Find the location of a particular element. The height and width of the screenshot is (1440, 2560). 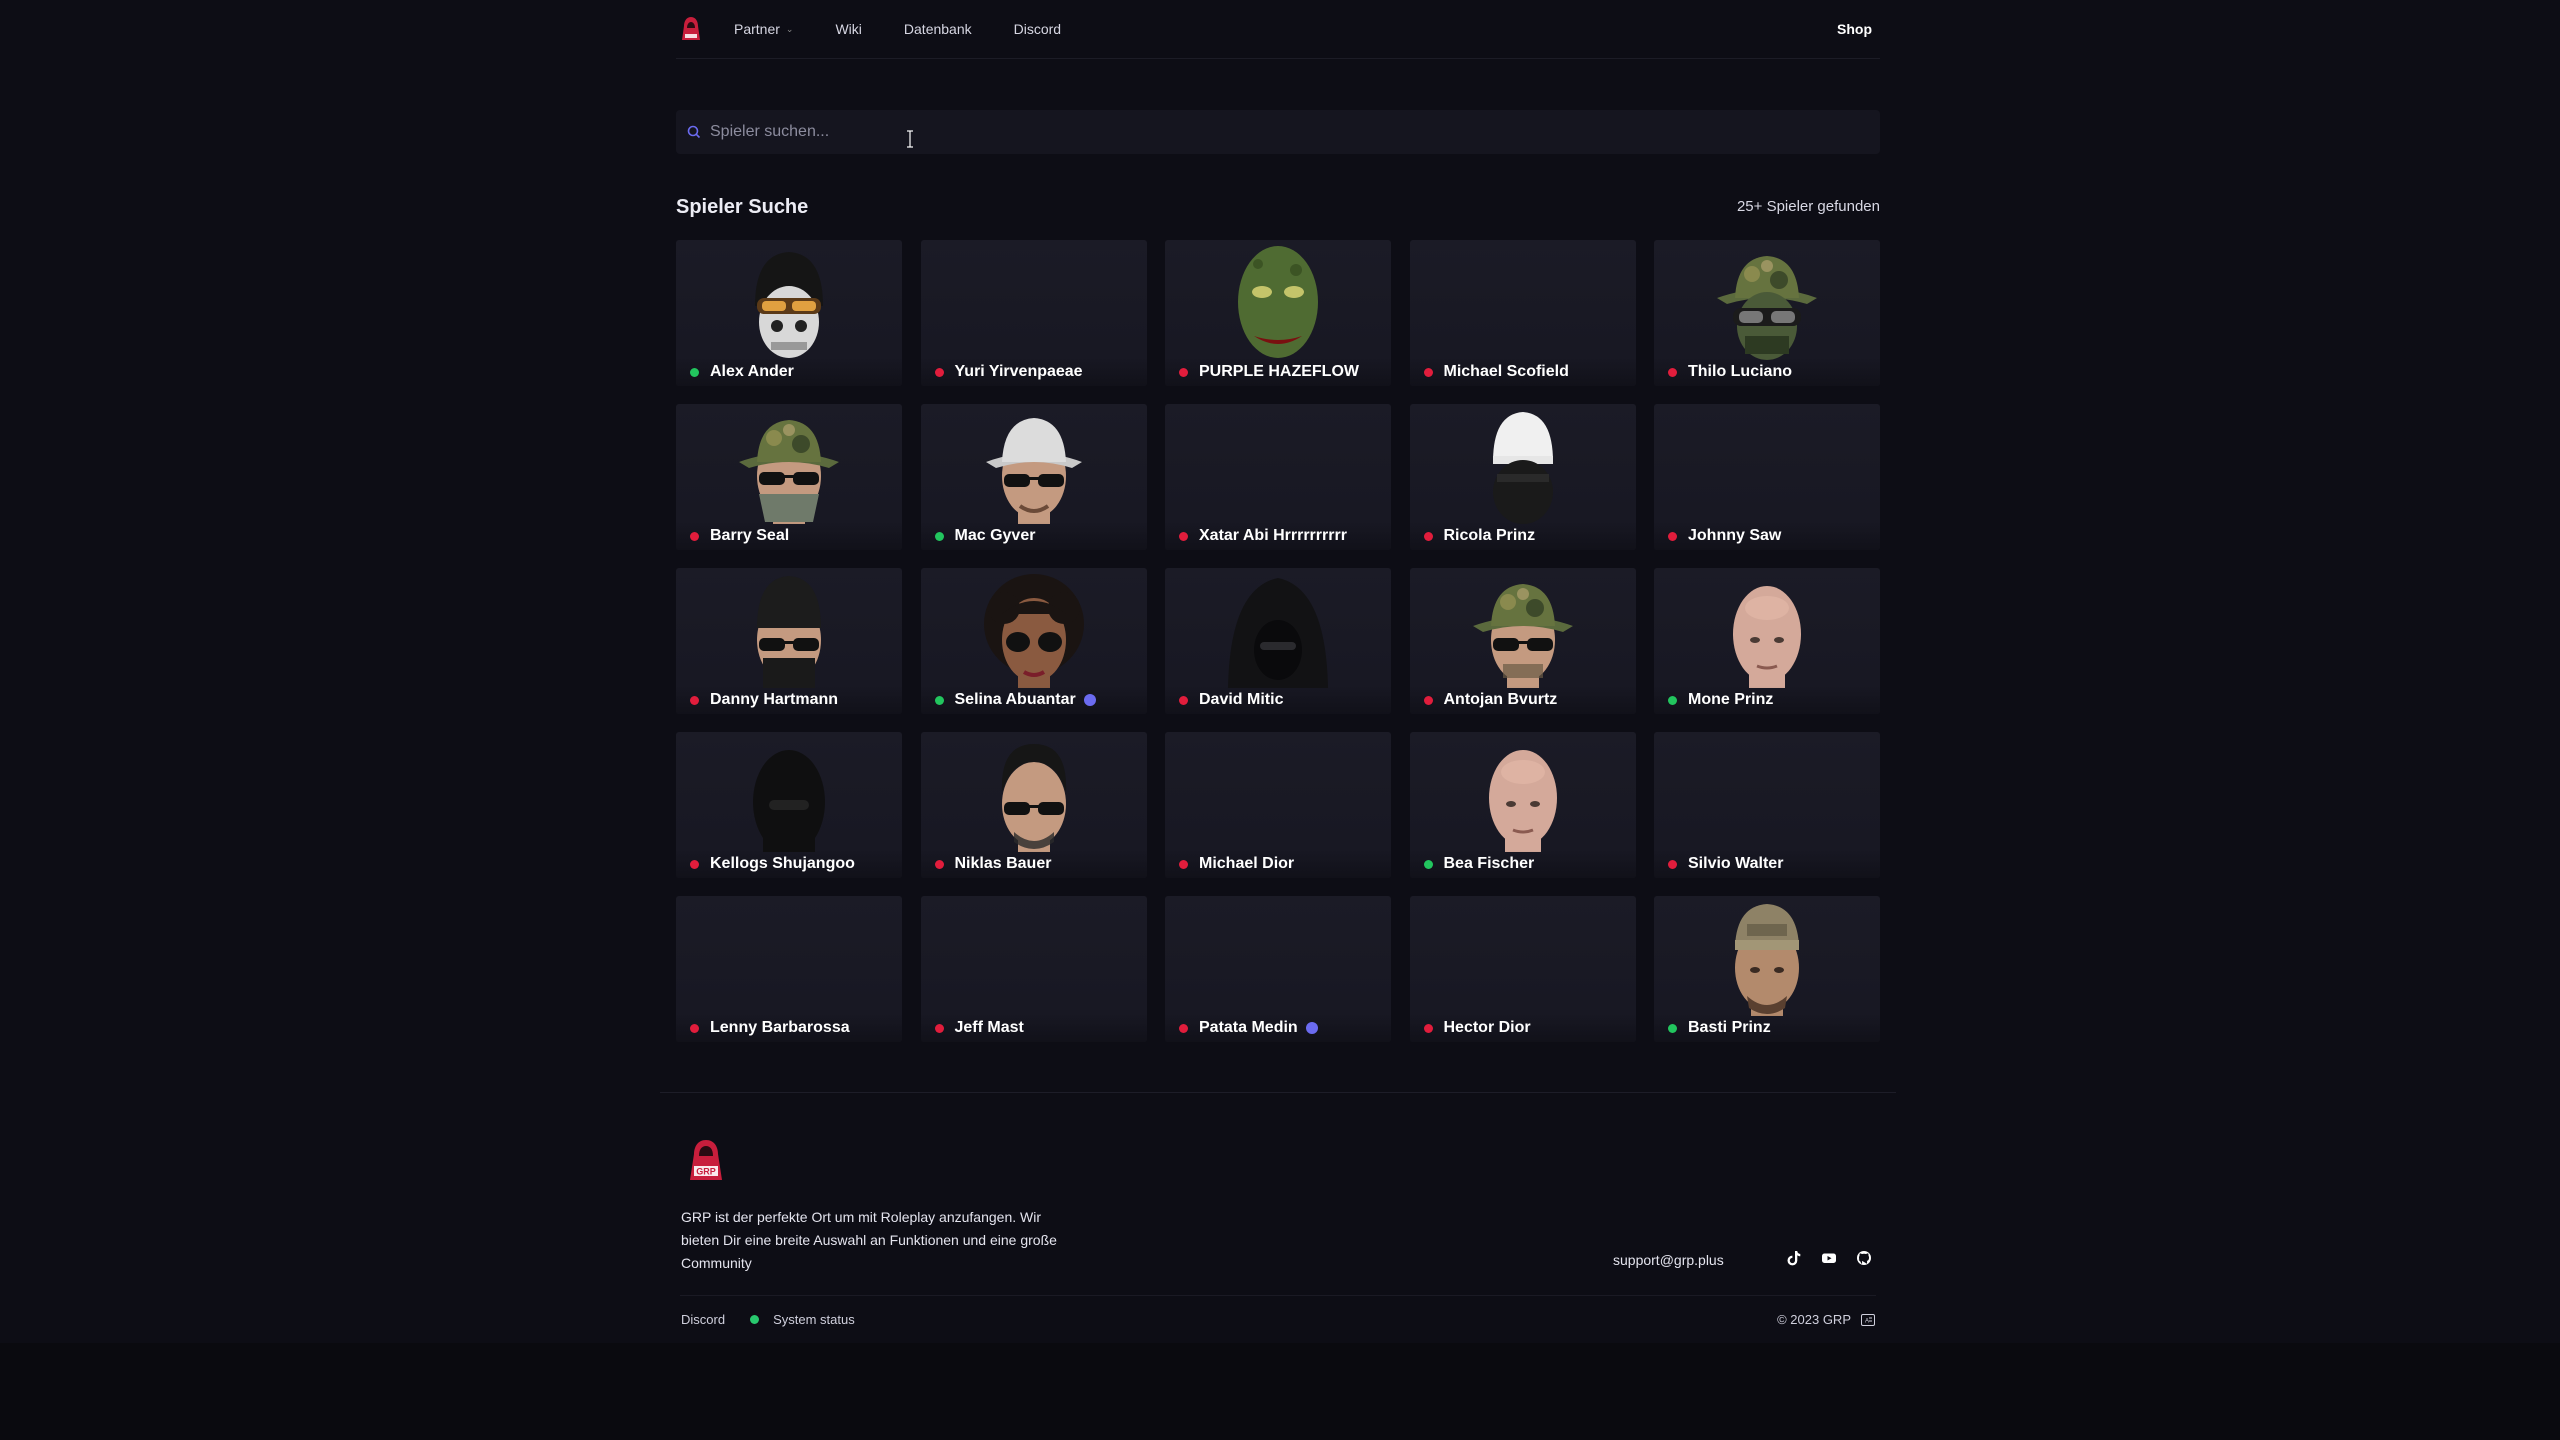

player-card: Silvio Walter is located at coordinates (1767, 805).